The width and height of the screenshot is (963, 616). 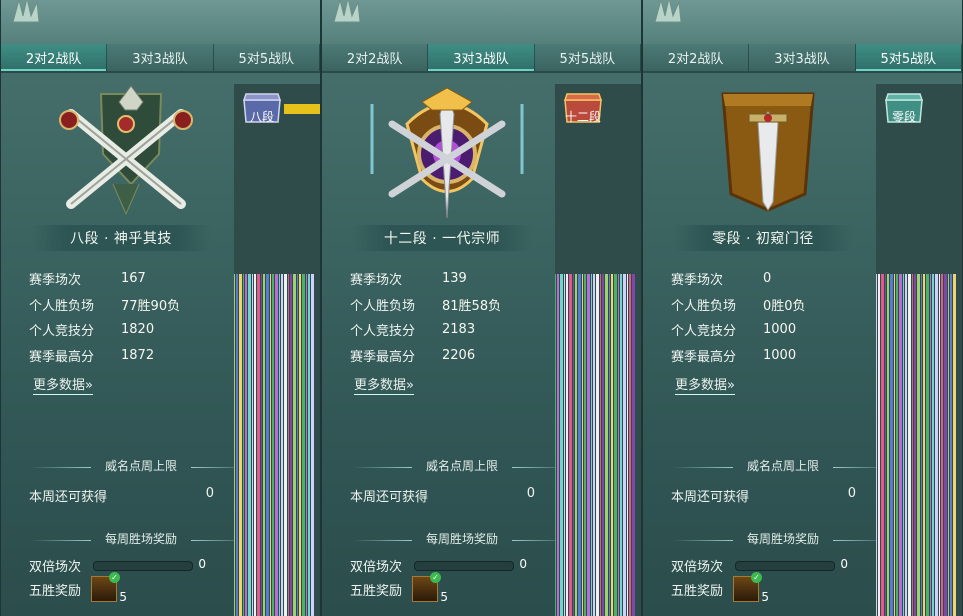 I want to click on side-strip: 零段, so click(x=919, y=350).